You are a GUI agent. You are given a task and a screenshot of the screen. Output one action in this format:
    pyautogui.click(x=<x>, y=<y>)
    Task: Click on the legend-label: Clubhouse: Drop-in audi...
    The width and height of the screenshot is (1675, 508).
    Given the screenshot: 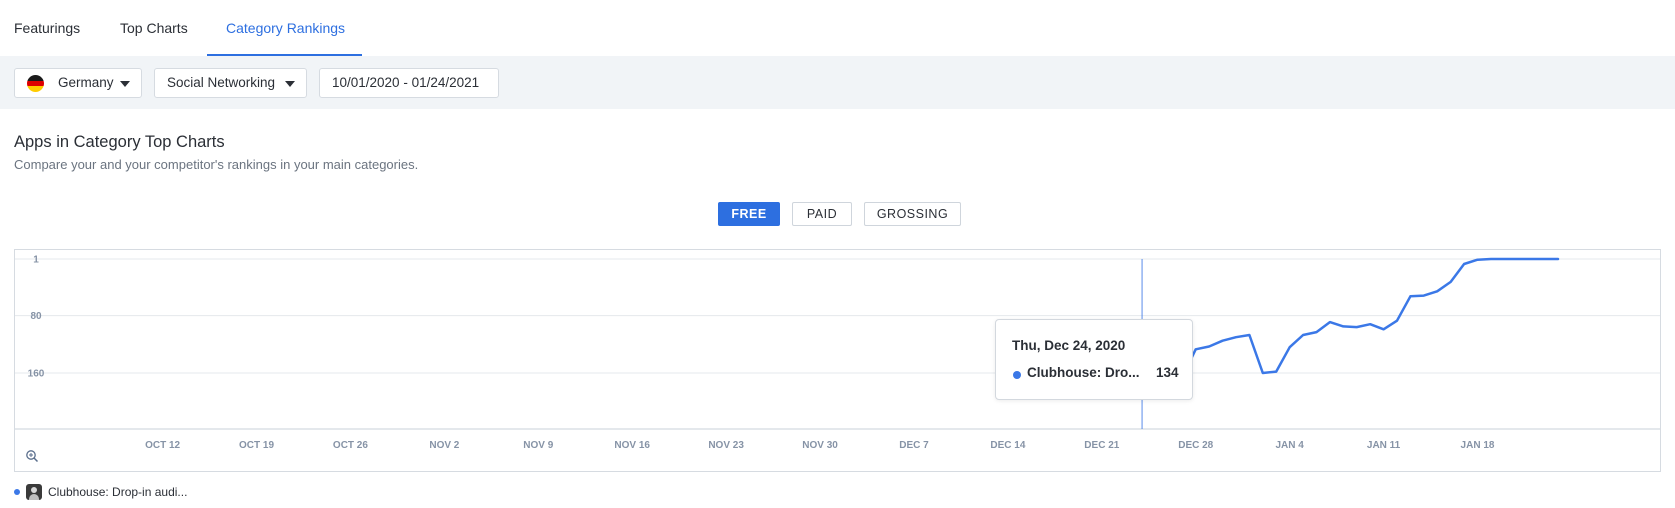 What is the action you would take?
    pyautogui.click(x=118, y=492)
    